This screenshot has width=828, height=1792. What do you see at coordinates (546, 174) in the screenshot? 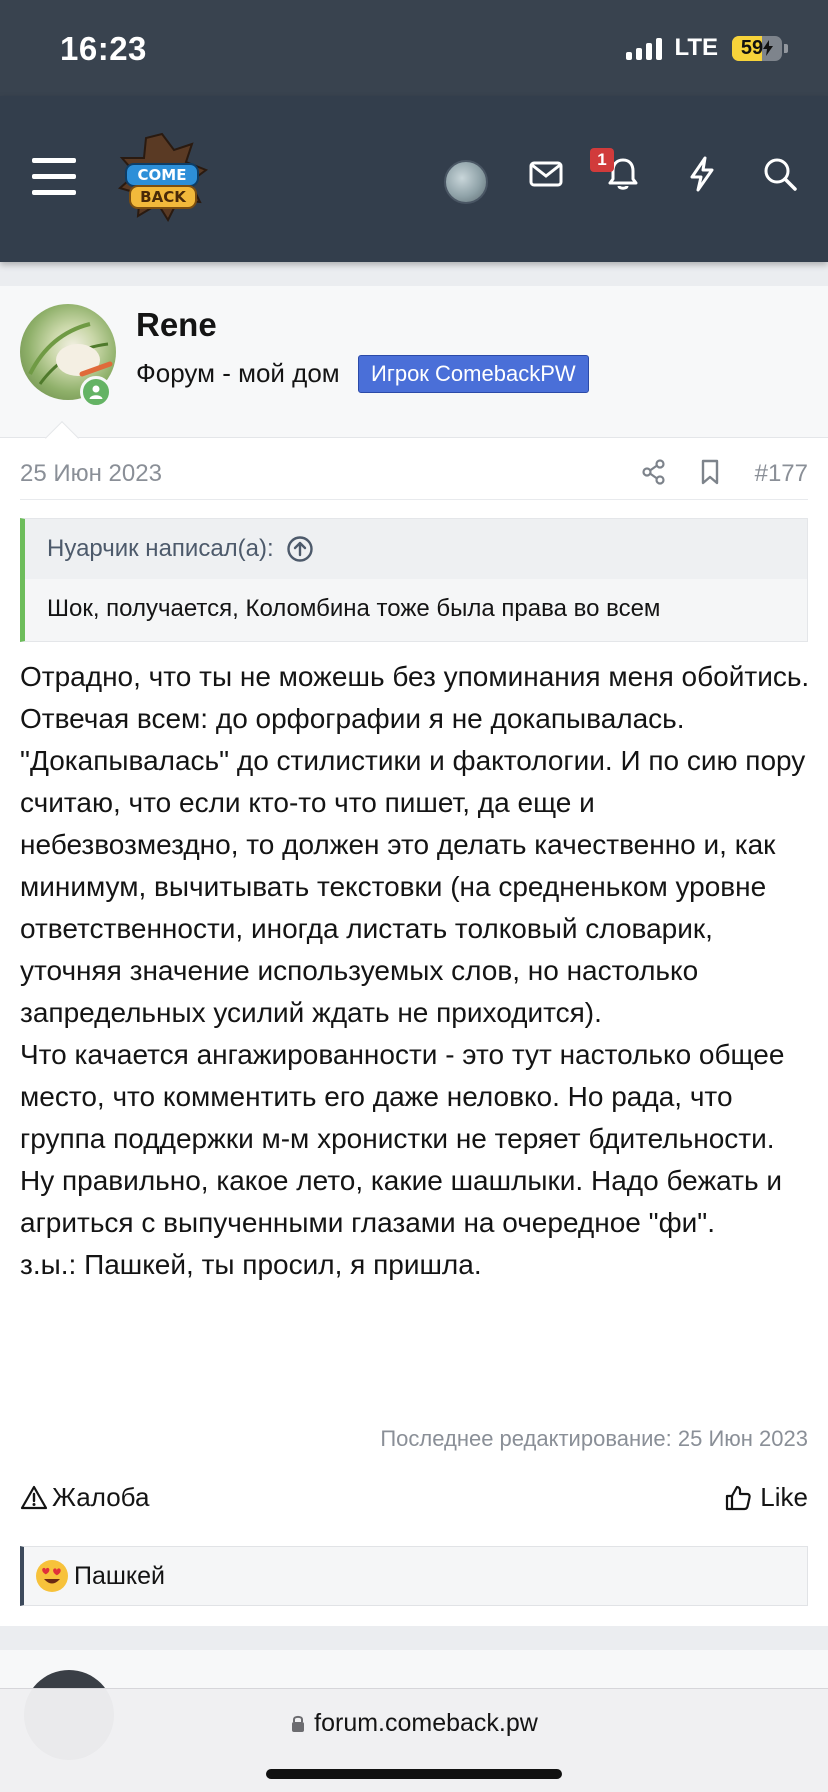
I see `mail-icon` at bounding box center [546, 174].